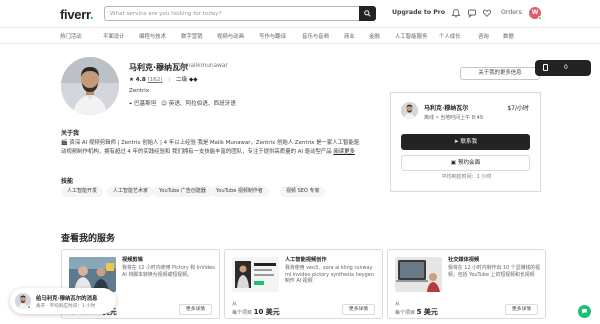 This screenshot has height=324, width=600. What do you see at coordinates (163, 79) in the screenshot?
I see `rating-row: ★ 4.8 (162) | 二级 ◆◆` at bounding box center [163, 79].